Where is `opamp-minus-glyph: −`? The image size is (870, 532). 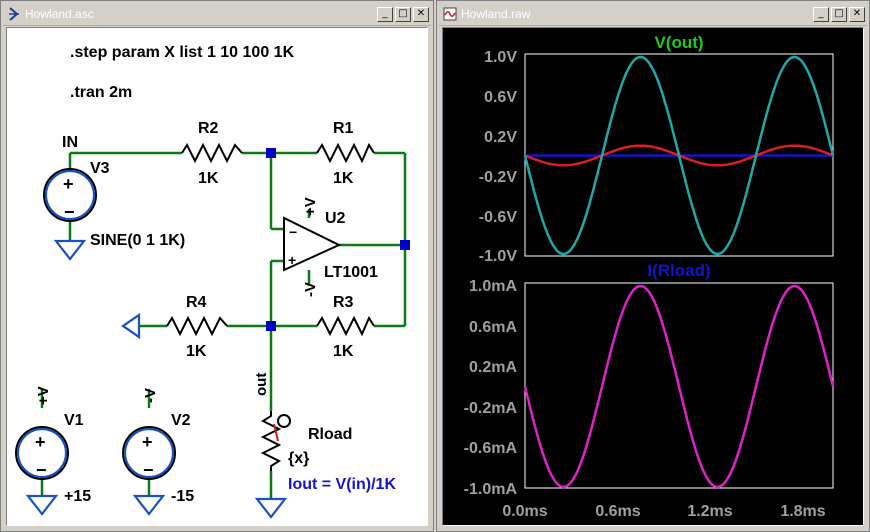 opamp-minus-glyph: − is located at coordinates (293, 232).